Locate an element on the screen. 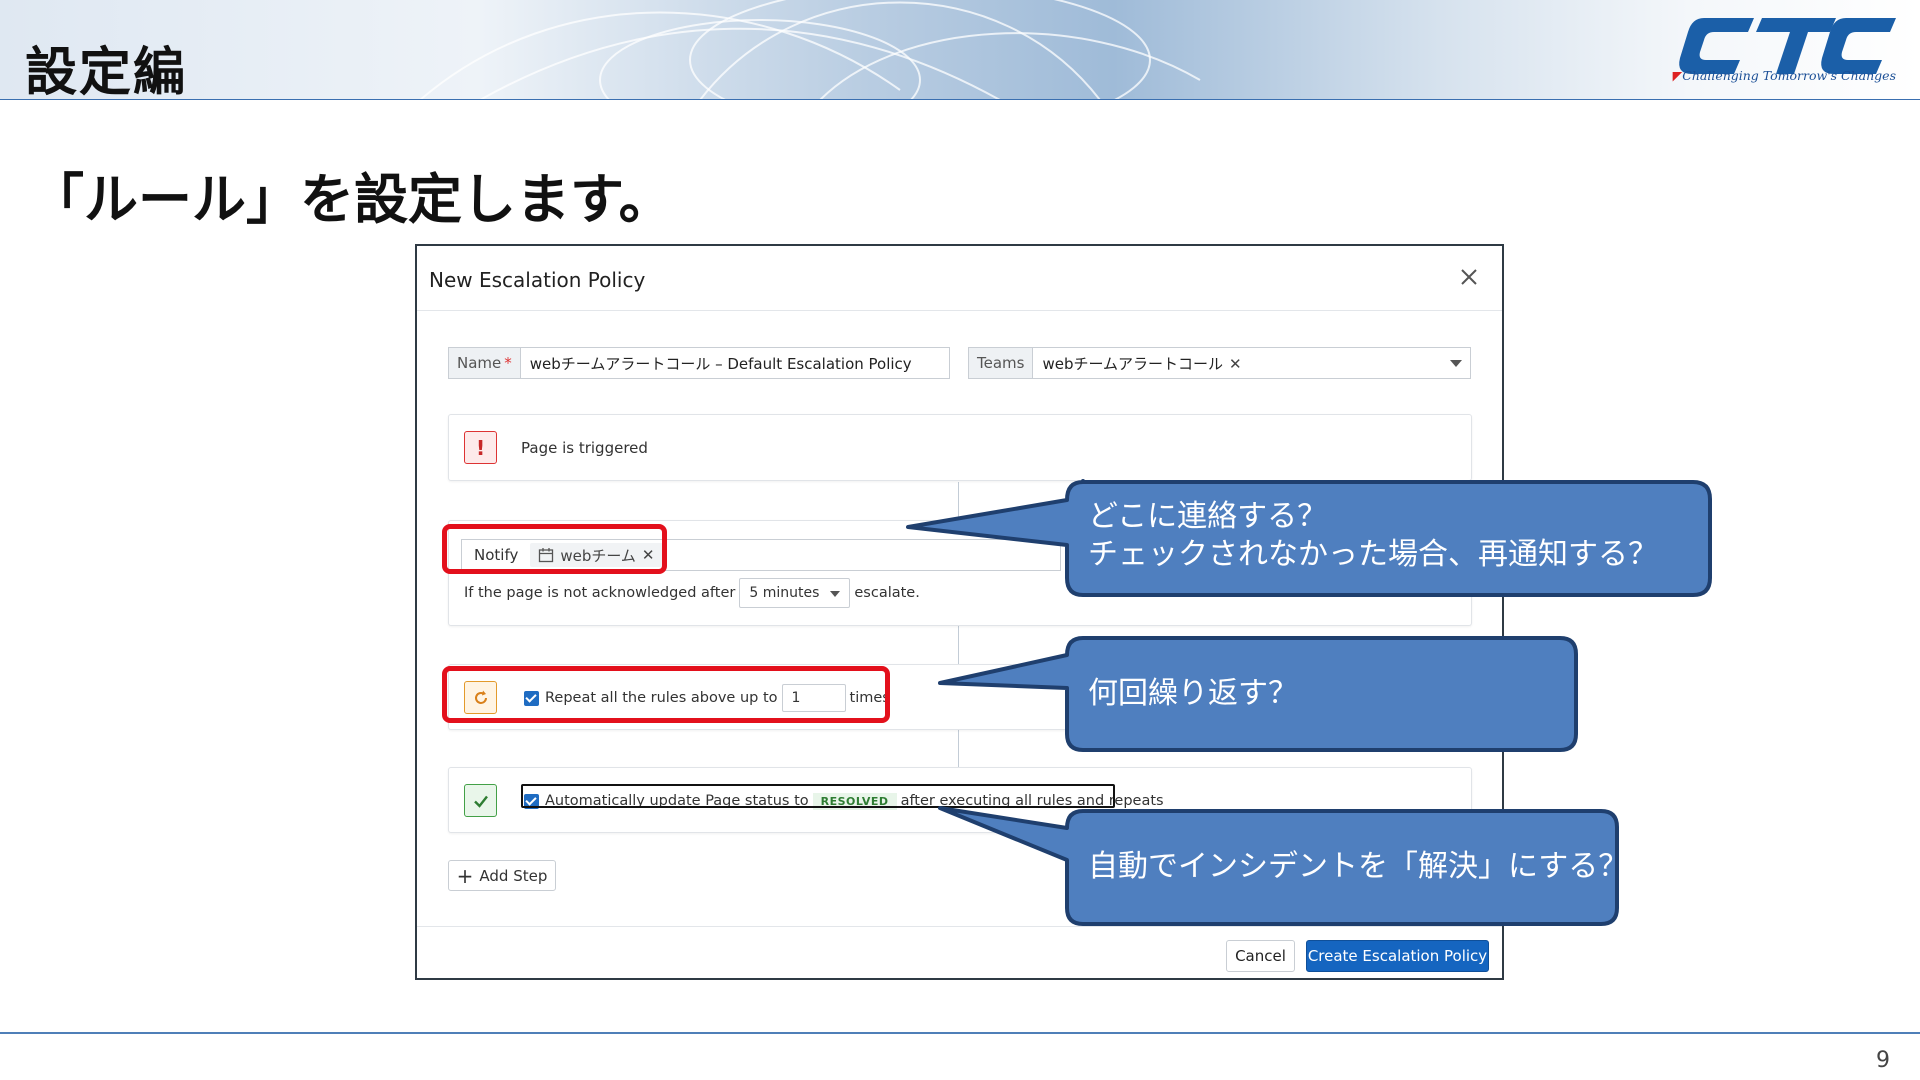  notify-callout: どこに連絡する？ チェックされなかった場合、再通知する？ is located at coordinates (1373, 536).